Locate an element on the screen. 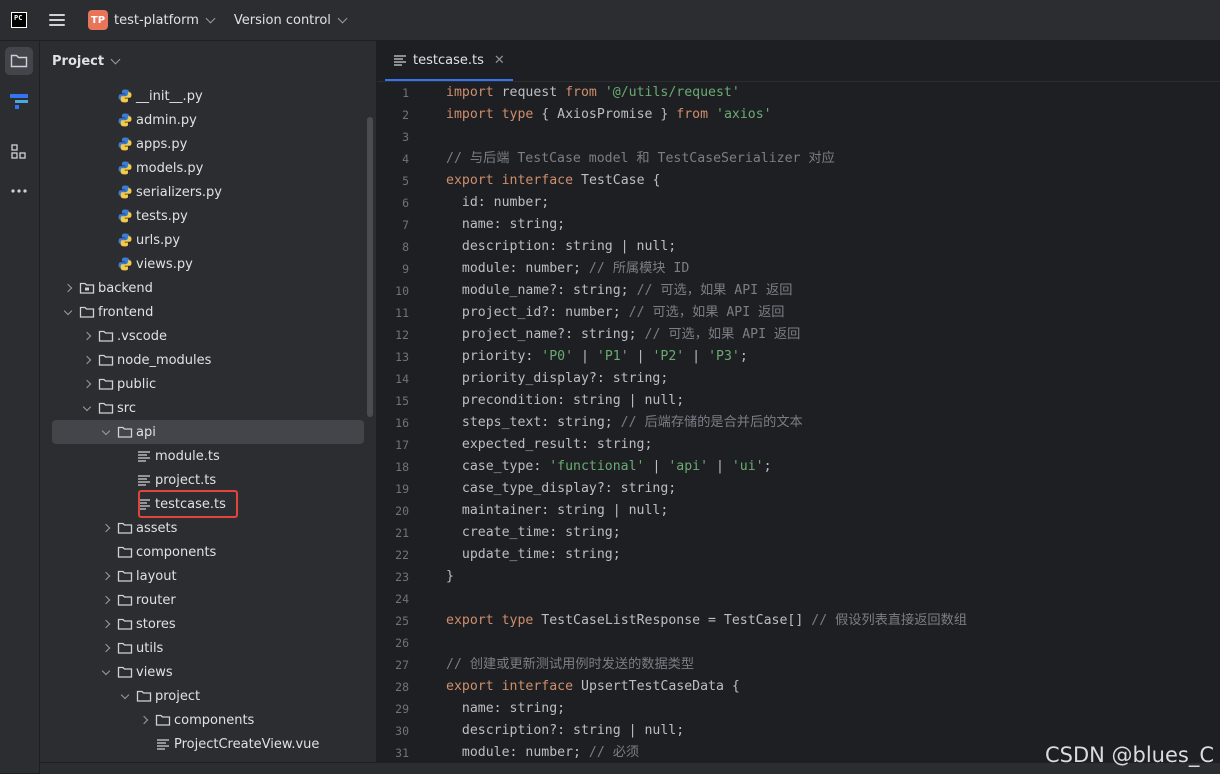  code-line: 16 steps_text: string; // 后端存储的是合并后的文本 is located at coordinates (798, 423).